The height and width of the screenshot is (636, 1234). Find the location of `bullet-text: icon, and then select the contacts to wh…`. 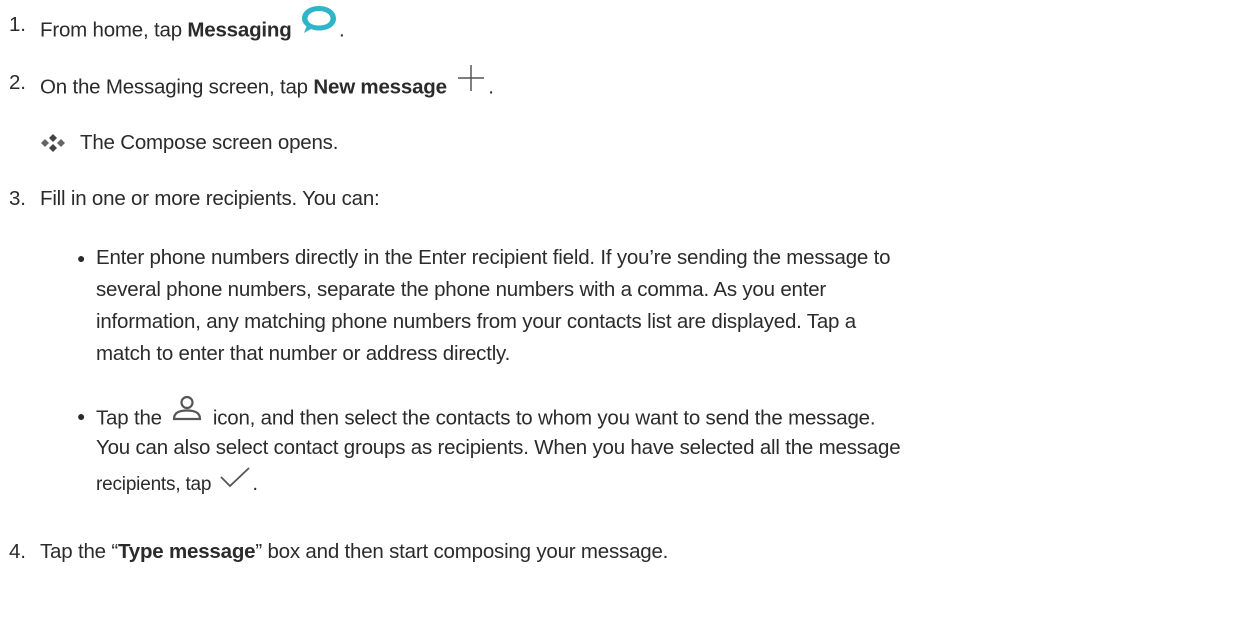

bullet-text: icon, and then select the contacts to wh… is located at coordinates (544, 418).